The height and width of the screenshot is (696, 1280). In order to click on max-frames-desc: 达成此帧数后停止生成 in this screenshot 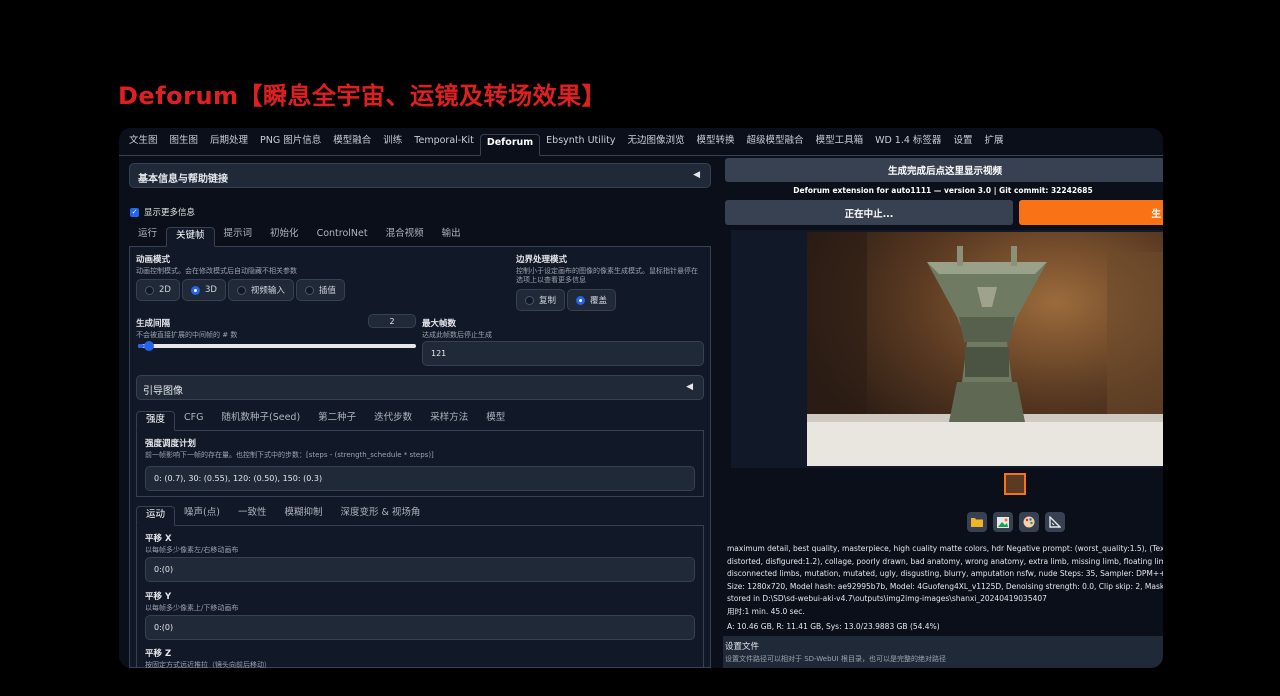, I will do `click(457, 335)`.